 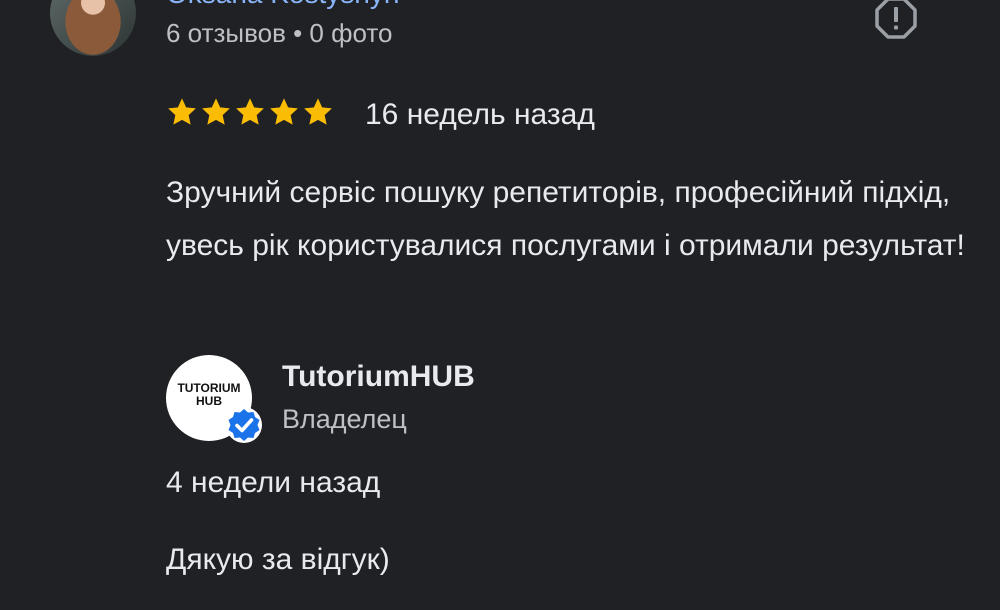 I want to click on owner-name: TutoriumHUB, so click(x=378, y=377).